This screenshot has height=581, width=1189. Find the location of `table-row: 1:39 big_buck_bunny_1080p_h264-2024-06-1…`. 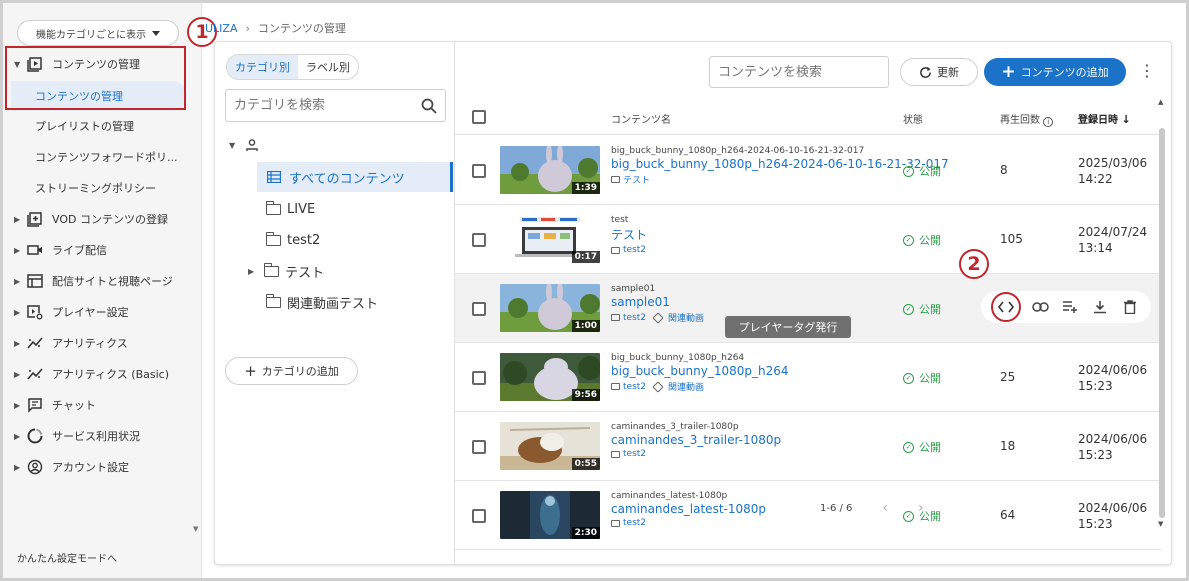

table-row: 1:39 big_buck_bunny_1080p_h264-2024-06-1… is located at coordinates (808, 170).